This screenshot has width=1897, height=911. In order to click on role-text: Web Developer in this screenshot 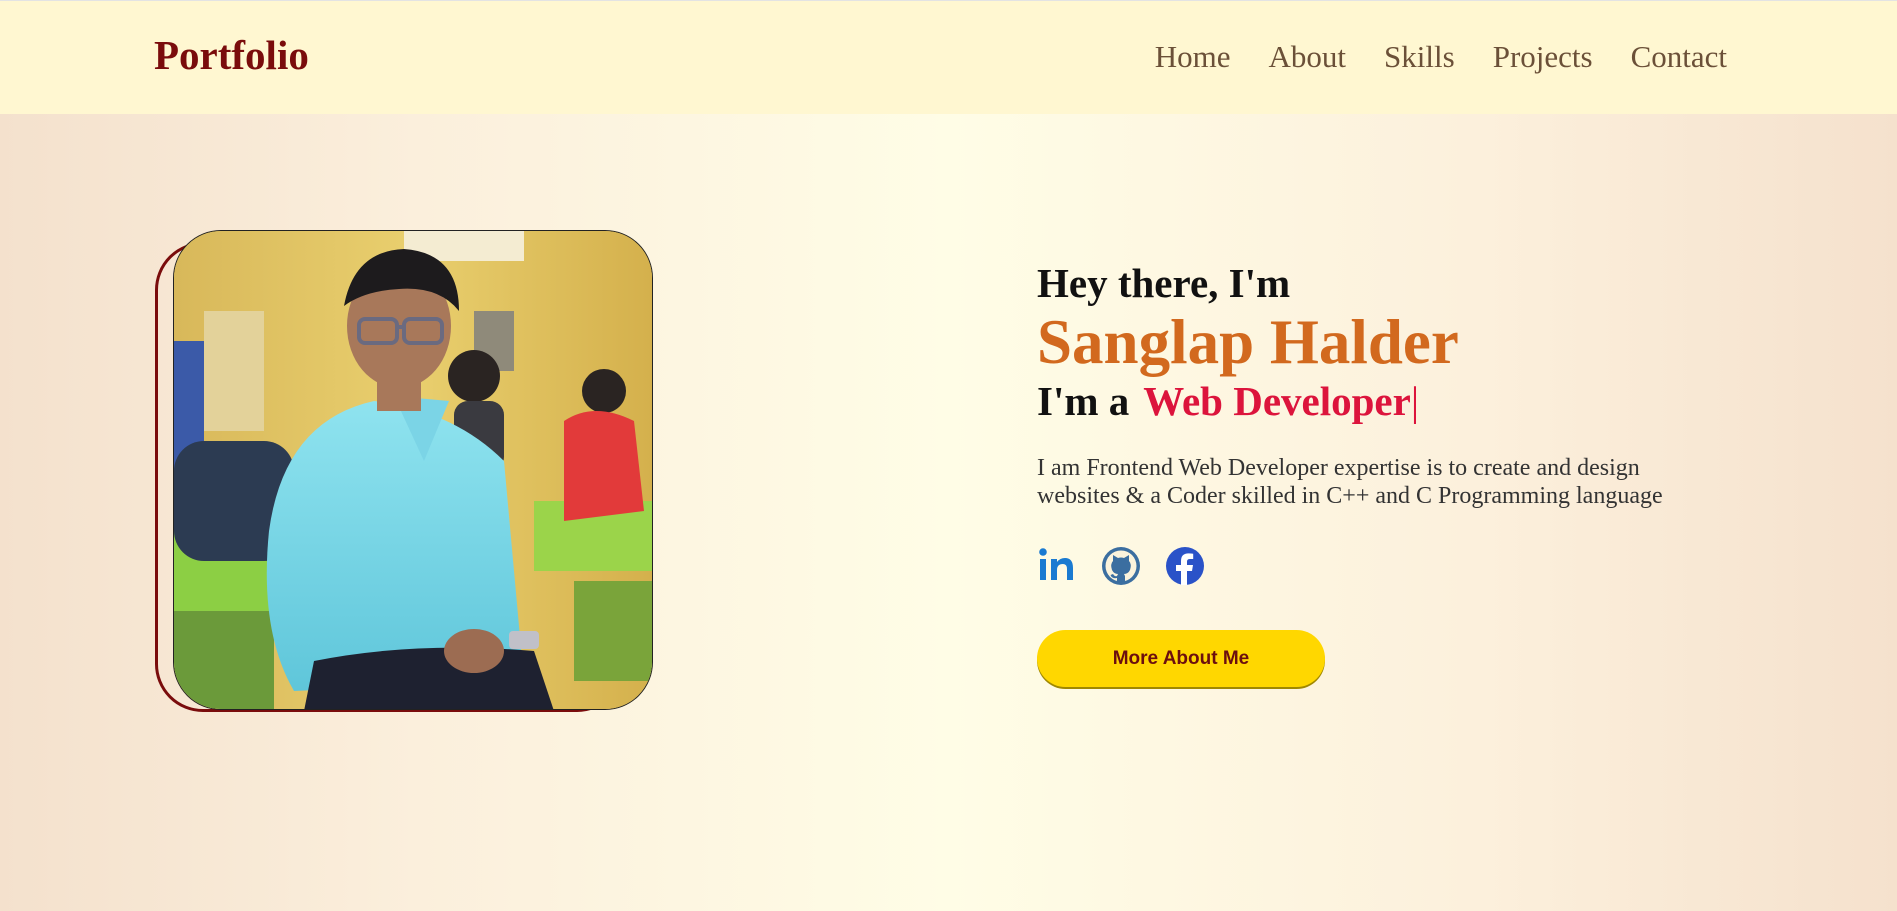, I will do `click(1277, 401)`.